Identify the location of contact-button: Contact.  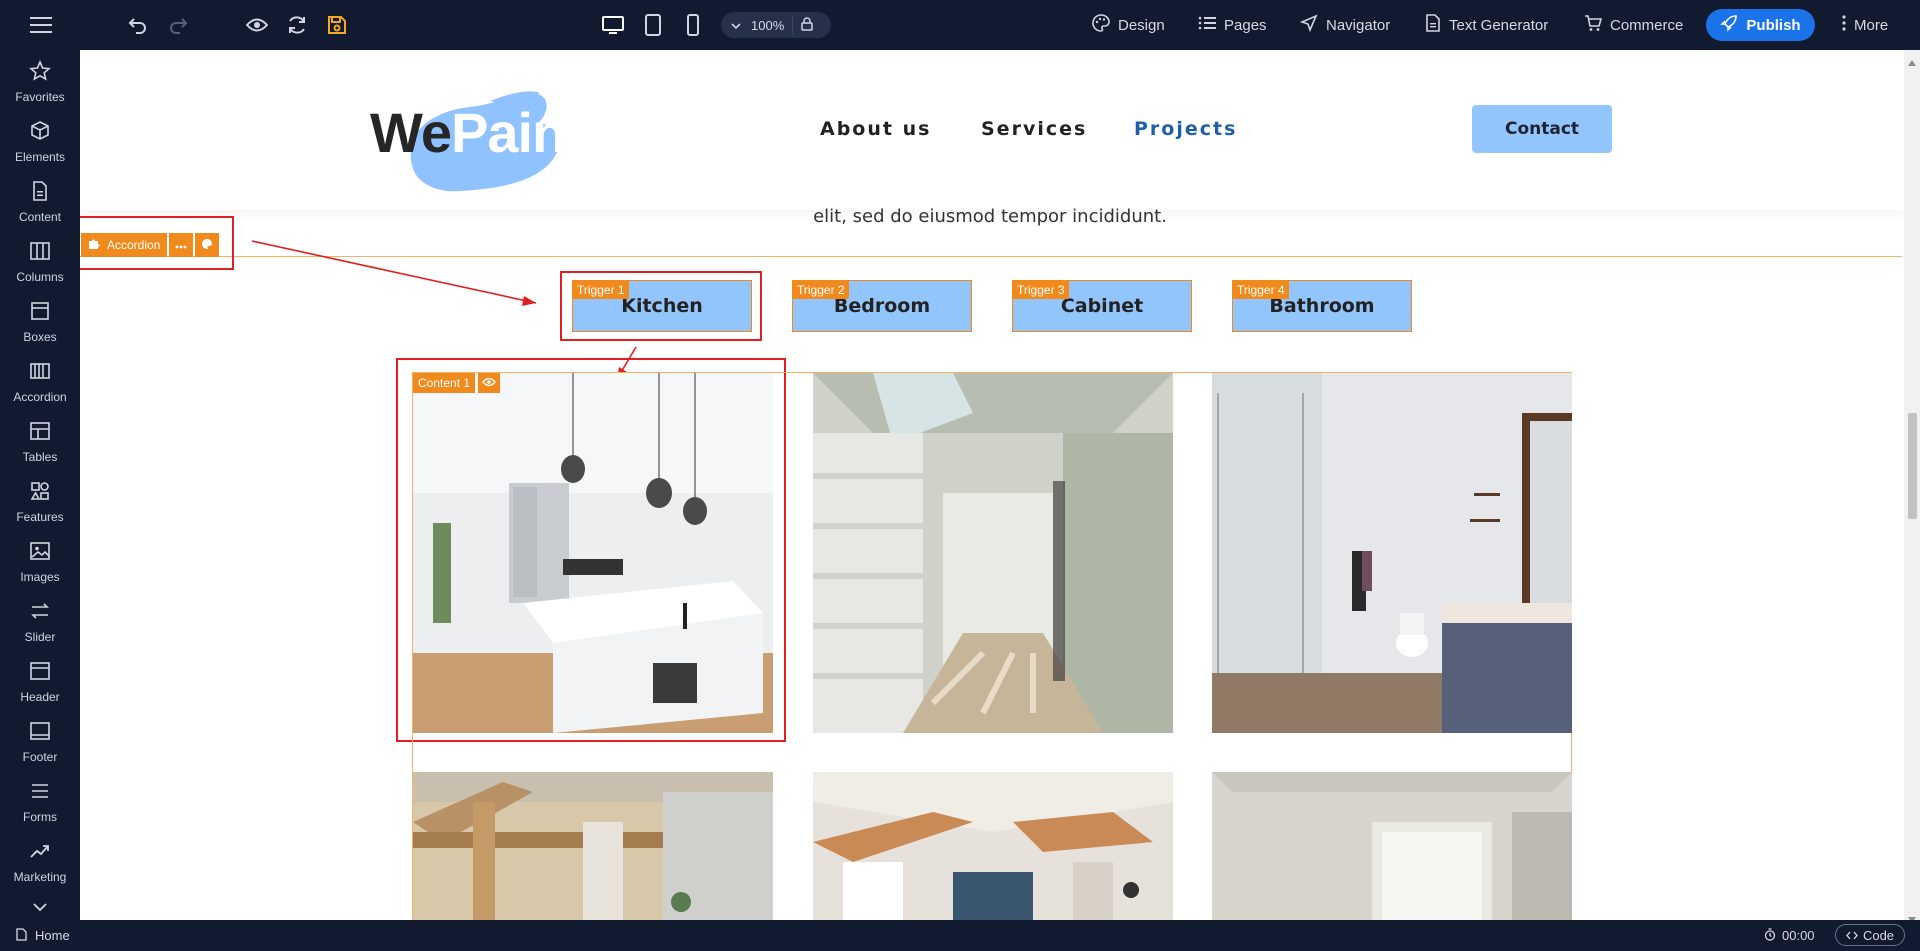
(1542, 129).